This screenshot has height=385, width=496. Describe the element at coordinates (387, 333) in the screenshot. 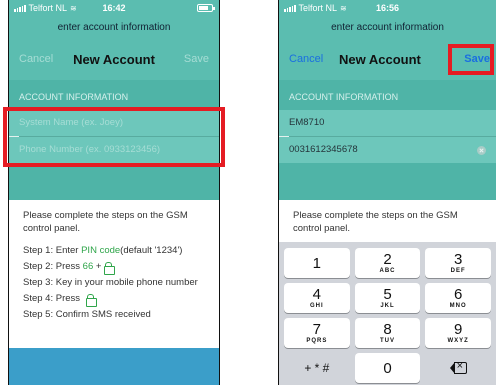

I see `key-8: 8 TUV` at that location.